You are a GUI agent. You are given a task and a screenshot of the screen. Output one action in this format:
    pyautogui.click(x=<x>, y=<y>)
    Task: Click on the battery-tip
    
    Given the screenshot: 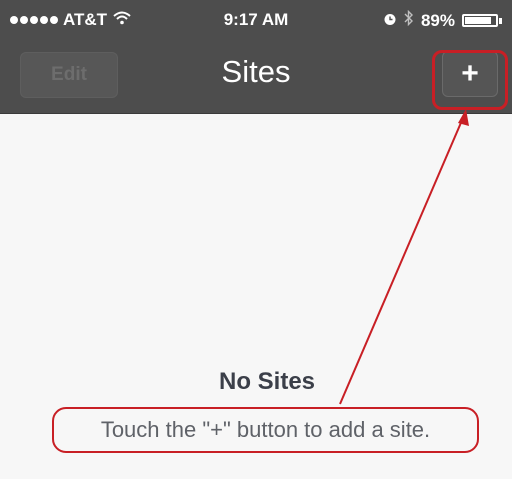 What is the action you would take?
    pyautogui.click(x=500, y=20)
    